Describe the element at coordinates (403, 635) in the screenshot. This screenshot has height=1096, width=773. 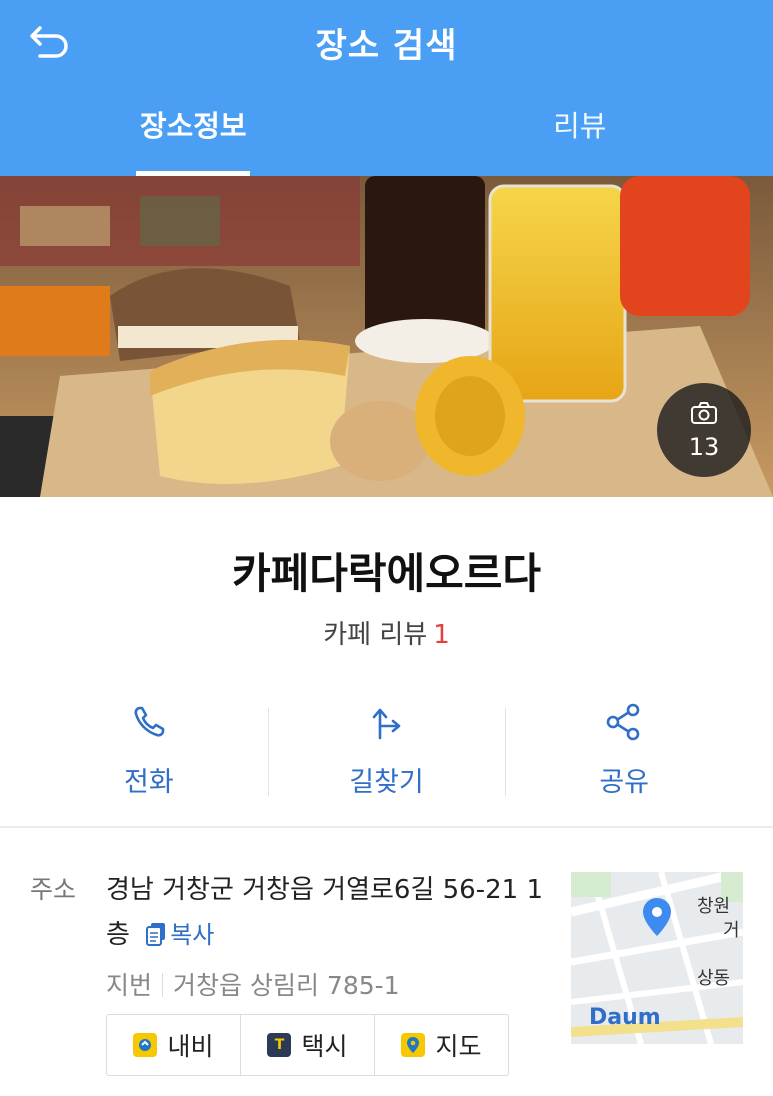
I see `review-label: 리뷰` at that location.